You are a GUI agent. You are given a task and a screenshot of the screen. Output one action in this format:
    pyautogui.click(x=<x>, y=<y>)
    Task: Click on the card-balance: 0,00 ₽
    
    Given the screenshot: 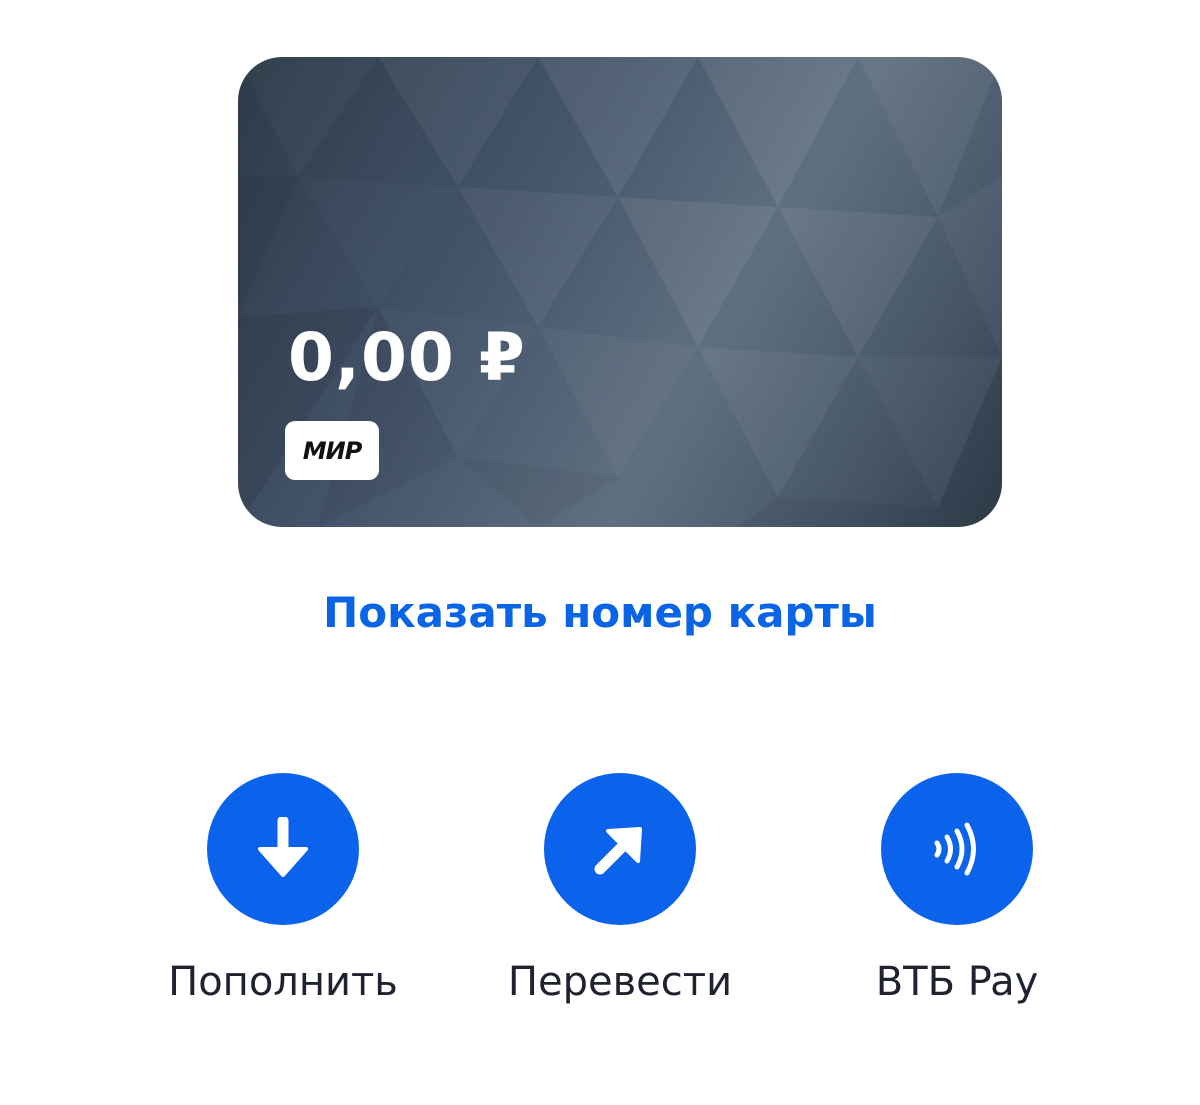 What is the action you would take?
    pyautogui.click(x=407, y=357)
    